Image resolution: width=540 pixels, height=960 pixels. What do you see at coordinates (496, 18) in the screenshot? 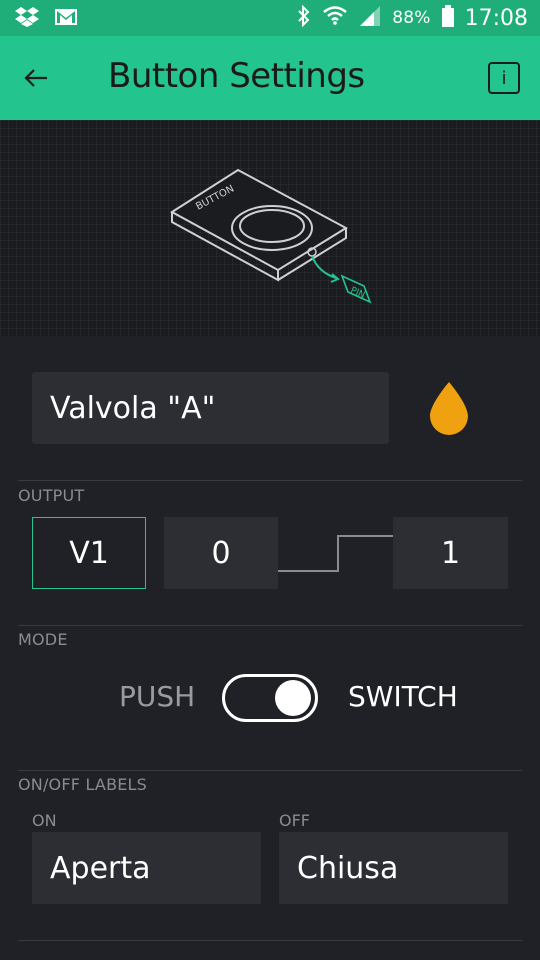
I see `clock: 17:08` at bounding box center [496, 18].